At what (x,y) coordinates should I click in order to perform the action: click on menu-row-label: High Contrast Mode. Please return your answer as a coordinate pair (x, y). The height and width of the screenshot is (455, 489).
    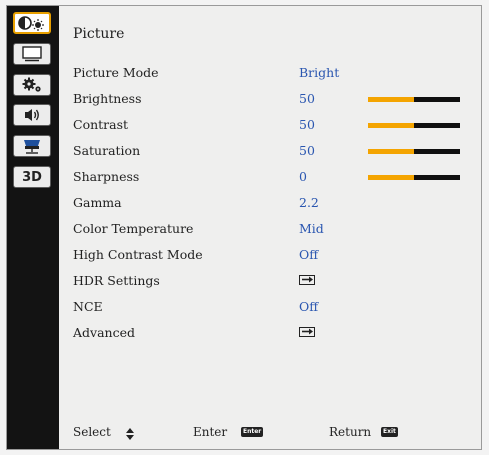
    Looking at the image, I should click on (138, 254).